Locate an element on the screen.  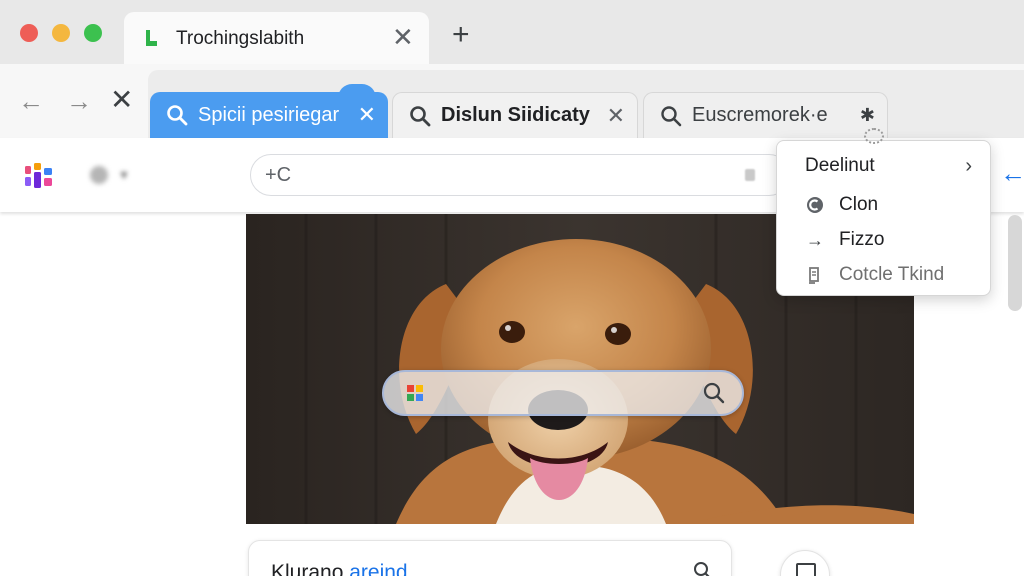
menu-item-fizzo: → Fizzo is located at coordinates (883, 240).